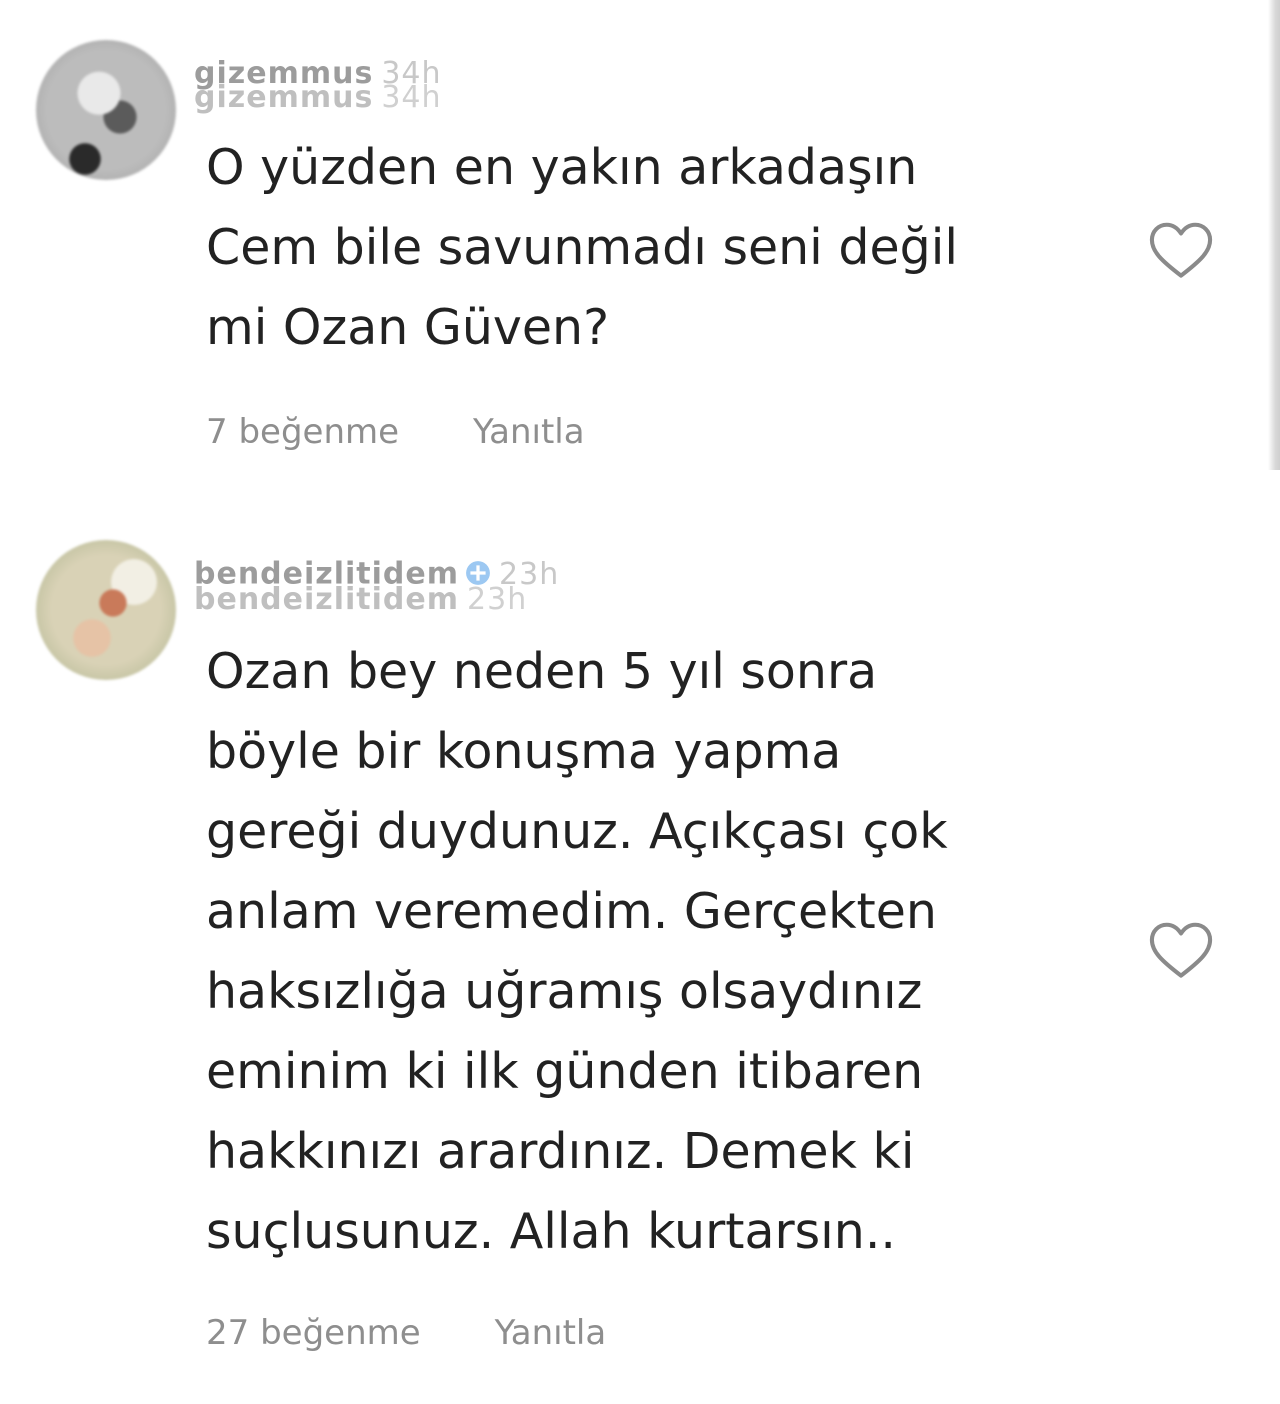  Describe the element at coordinates (318, 97) in the screenshot. I see `username-echo: gizemmus 34h` at that location.